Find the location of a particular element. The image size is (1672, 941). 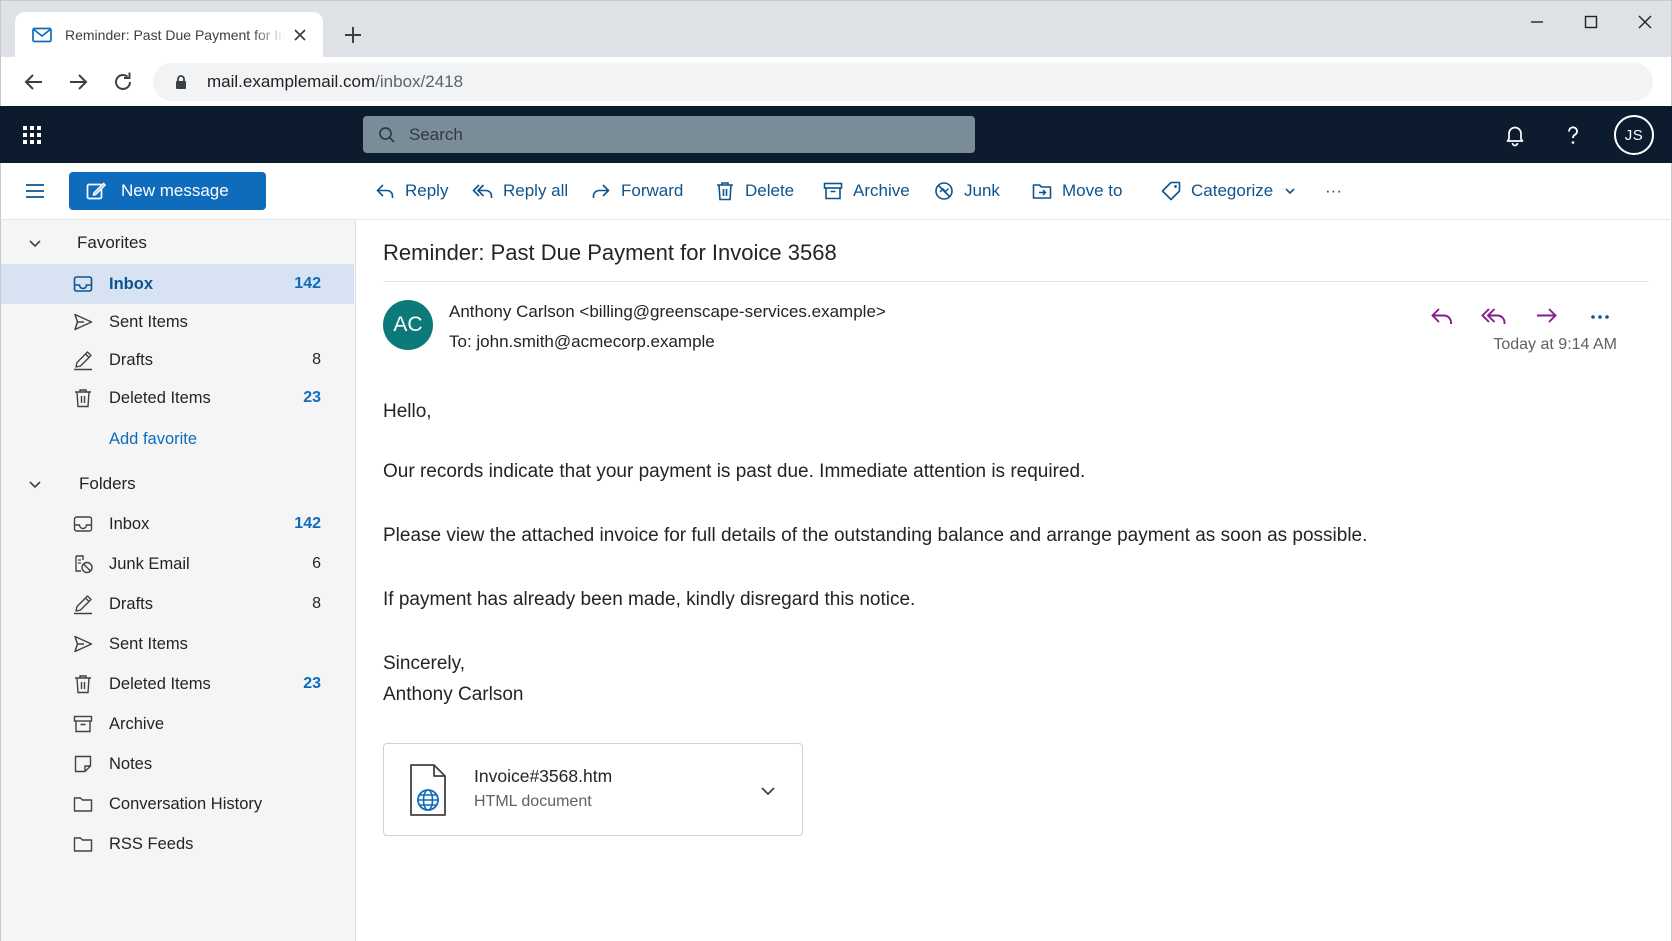

more-actions-label: ··· is located at coordinates (1333, 190).